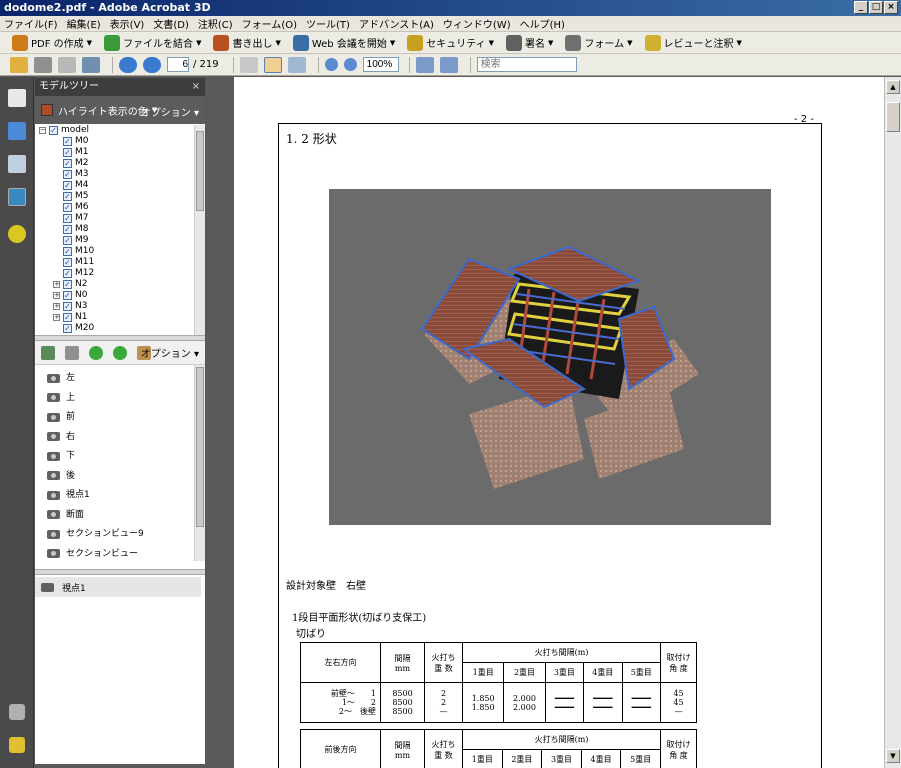  What do you see at coordinates (247, 42) in the screenshot?
I see `toolbar-button: 書き出し ▼` at bounding box center [247, 42].